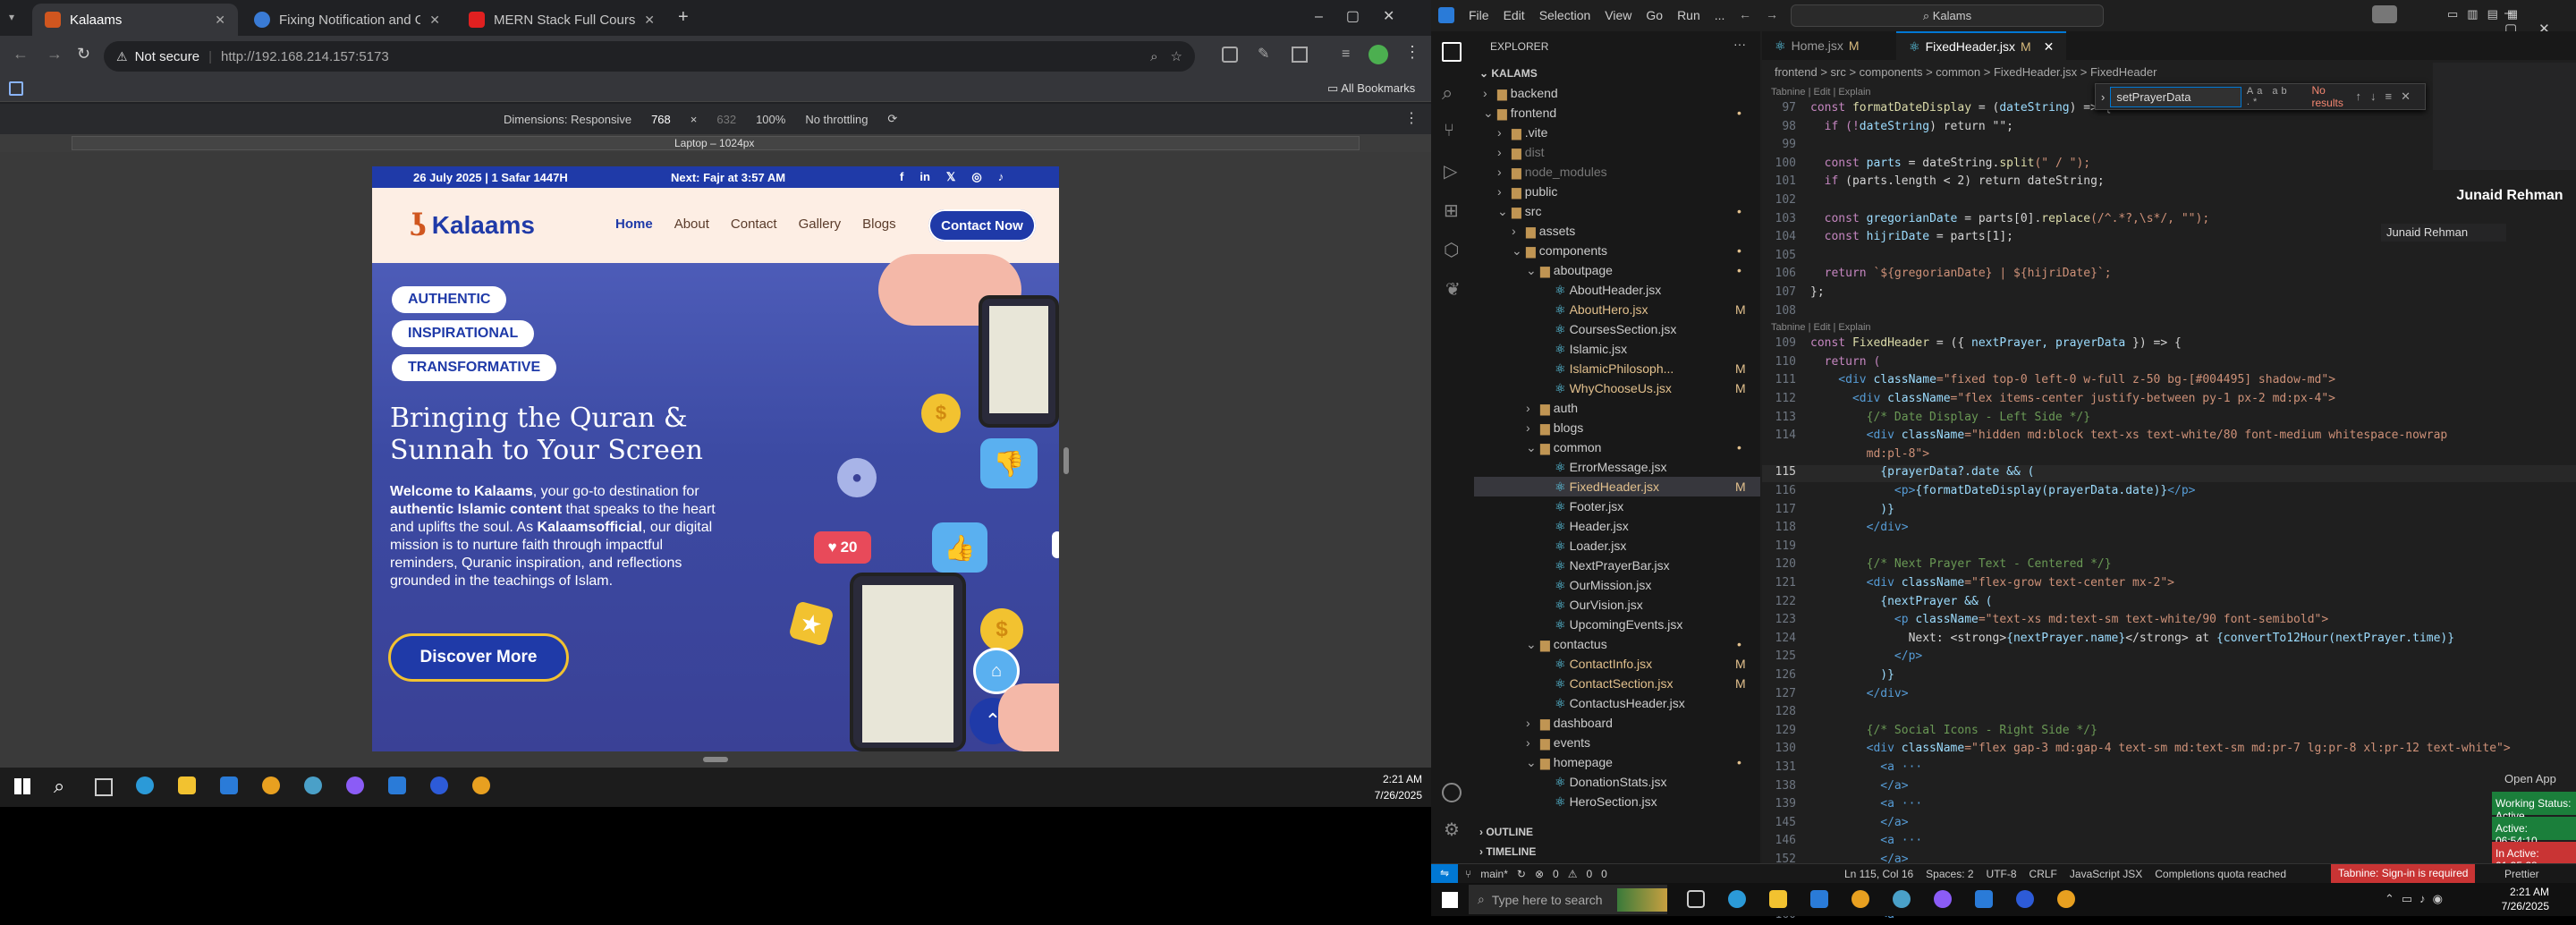 Image resolution: width=2576 pixels, height=925 pixels. Describe the element at coordinates (754, 224) in the screenshot. I see `nav-contact: Contact` at that location.